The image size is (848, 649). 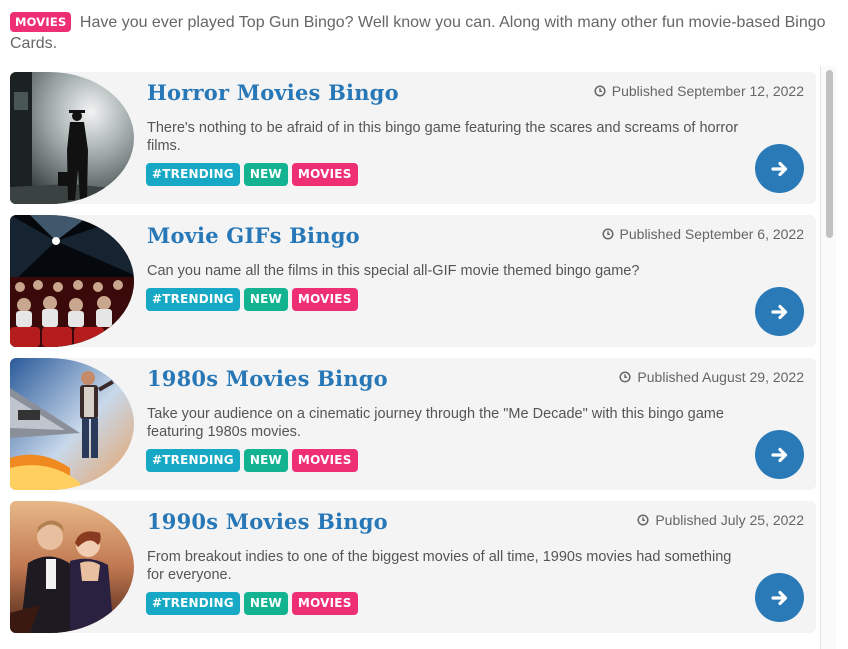 What do you see at coordinates (273, 92) in the screenshot?
I see `card-title: Horror Movies Bingo` at bounding box center [273, 92].